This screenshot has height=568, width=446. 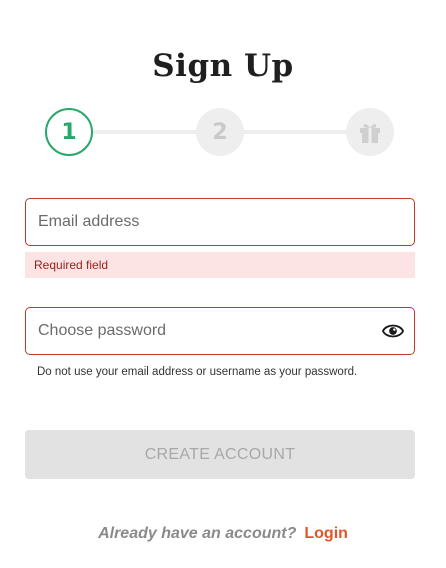 What do you see at coordinates (69, 132) in the screenshot?
I see `step-1-indicator: 1` at bounding box center [69, 132].